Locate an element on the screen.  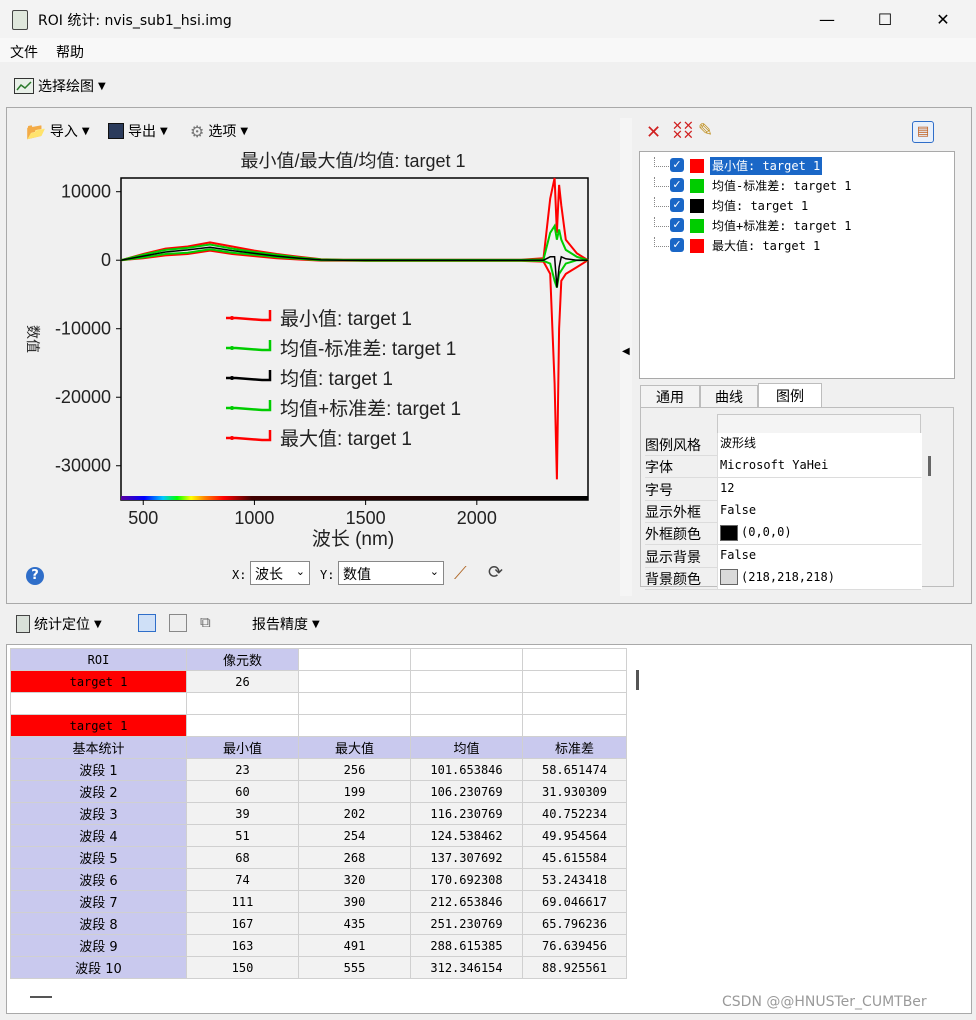
roi-name-cell: target 1 is located at coordinates (98, 681).